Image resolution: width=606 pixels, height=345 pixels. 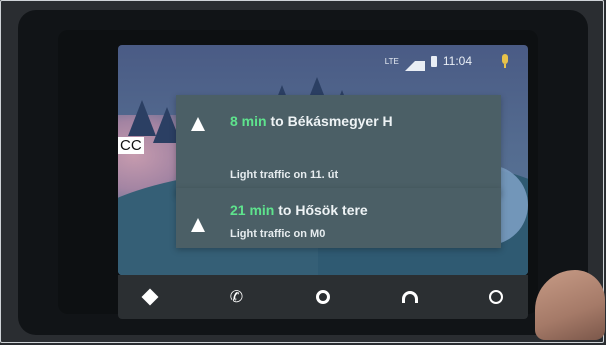 I want to click on headphones-icon, so click(x=409, y=297).